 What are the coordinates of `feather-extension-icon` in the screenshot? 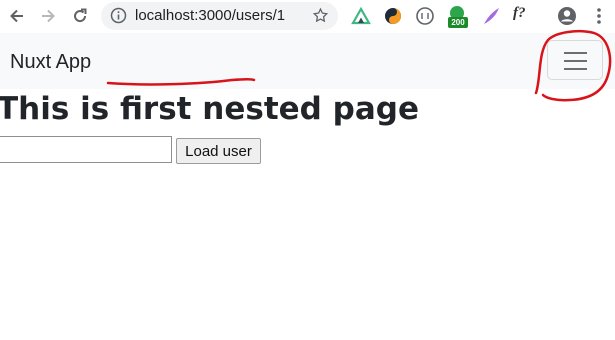 It's located at (491, 16).